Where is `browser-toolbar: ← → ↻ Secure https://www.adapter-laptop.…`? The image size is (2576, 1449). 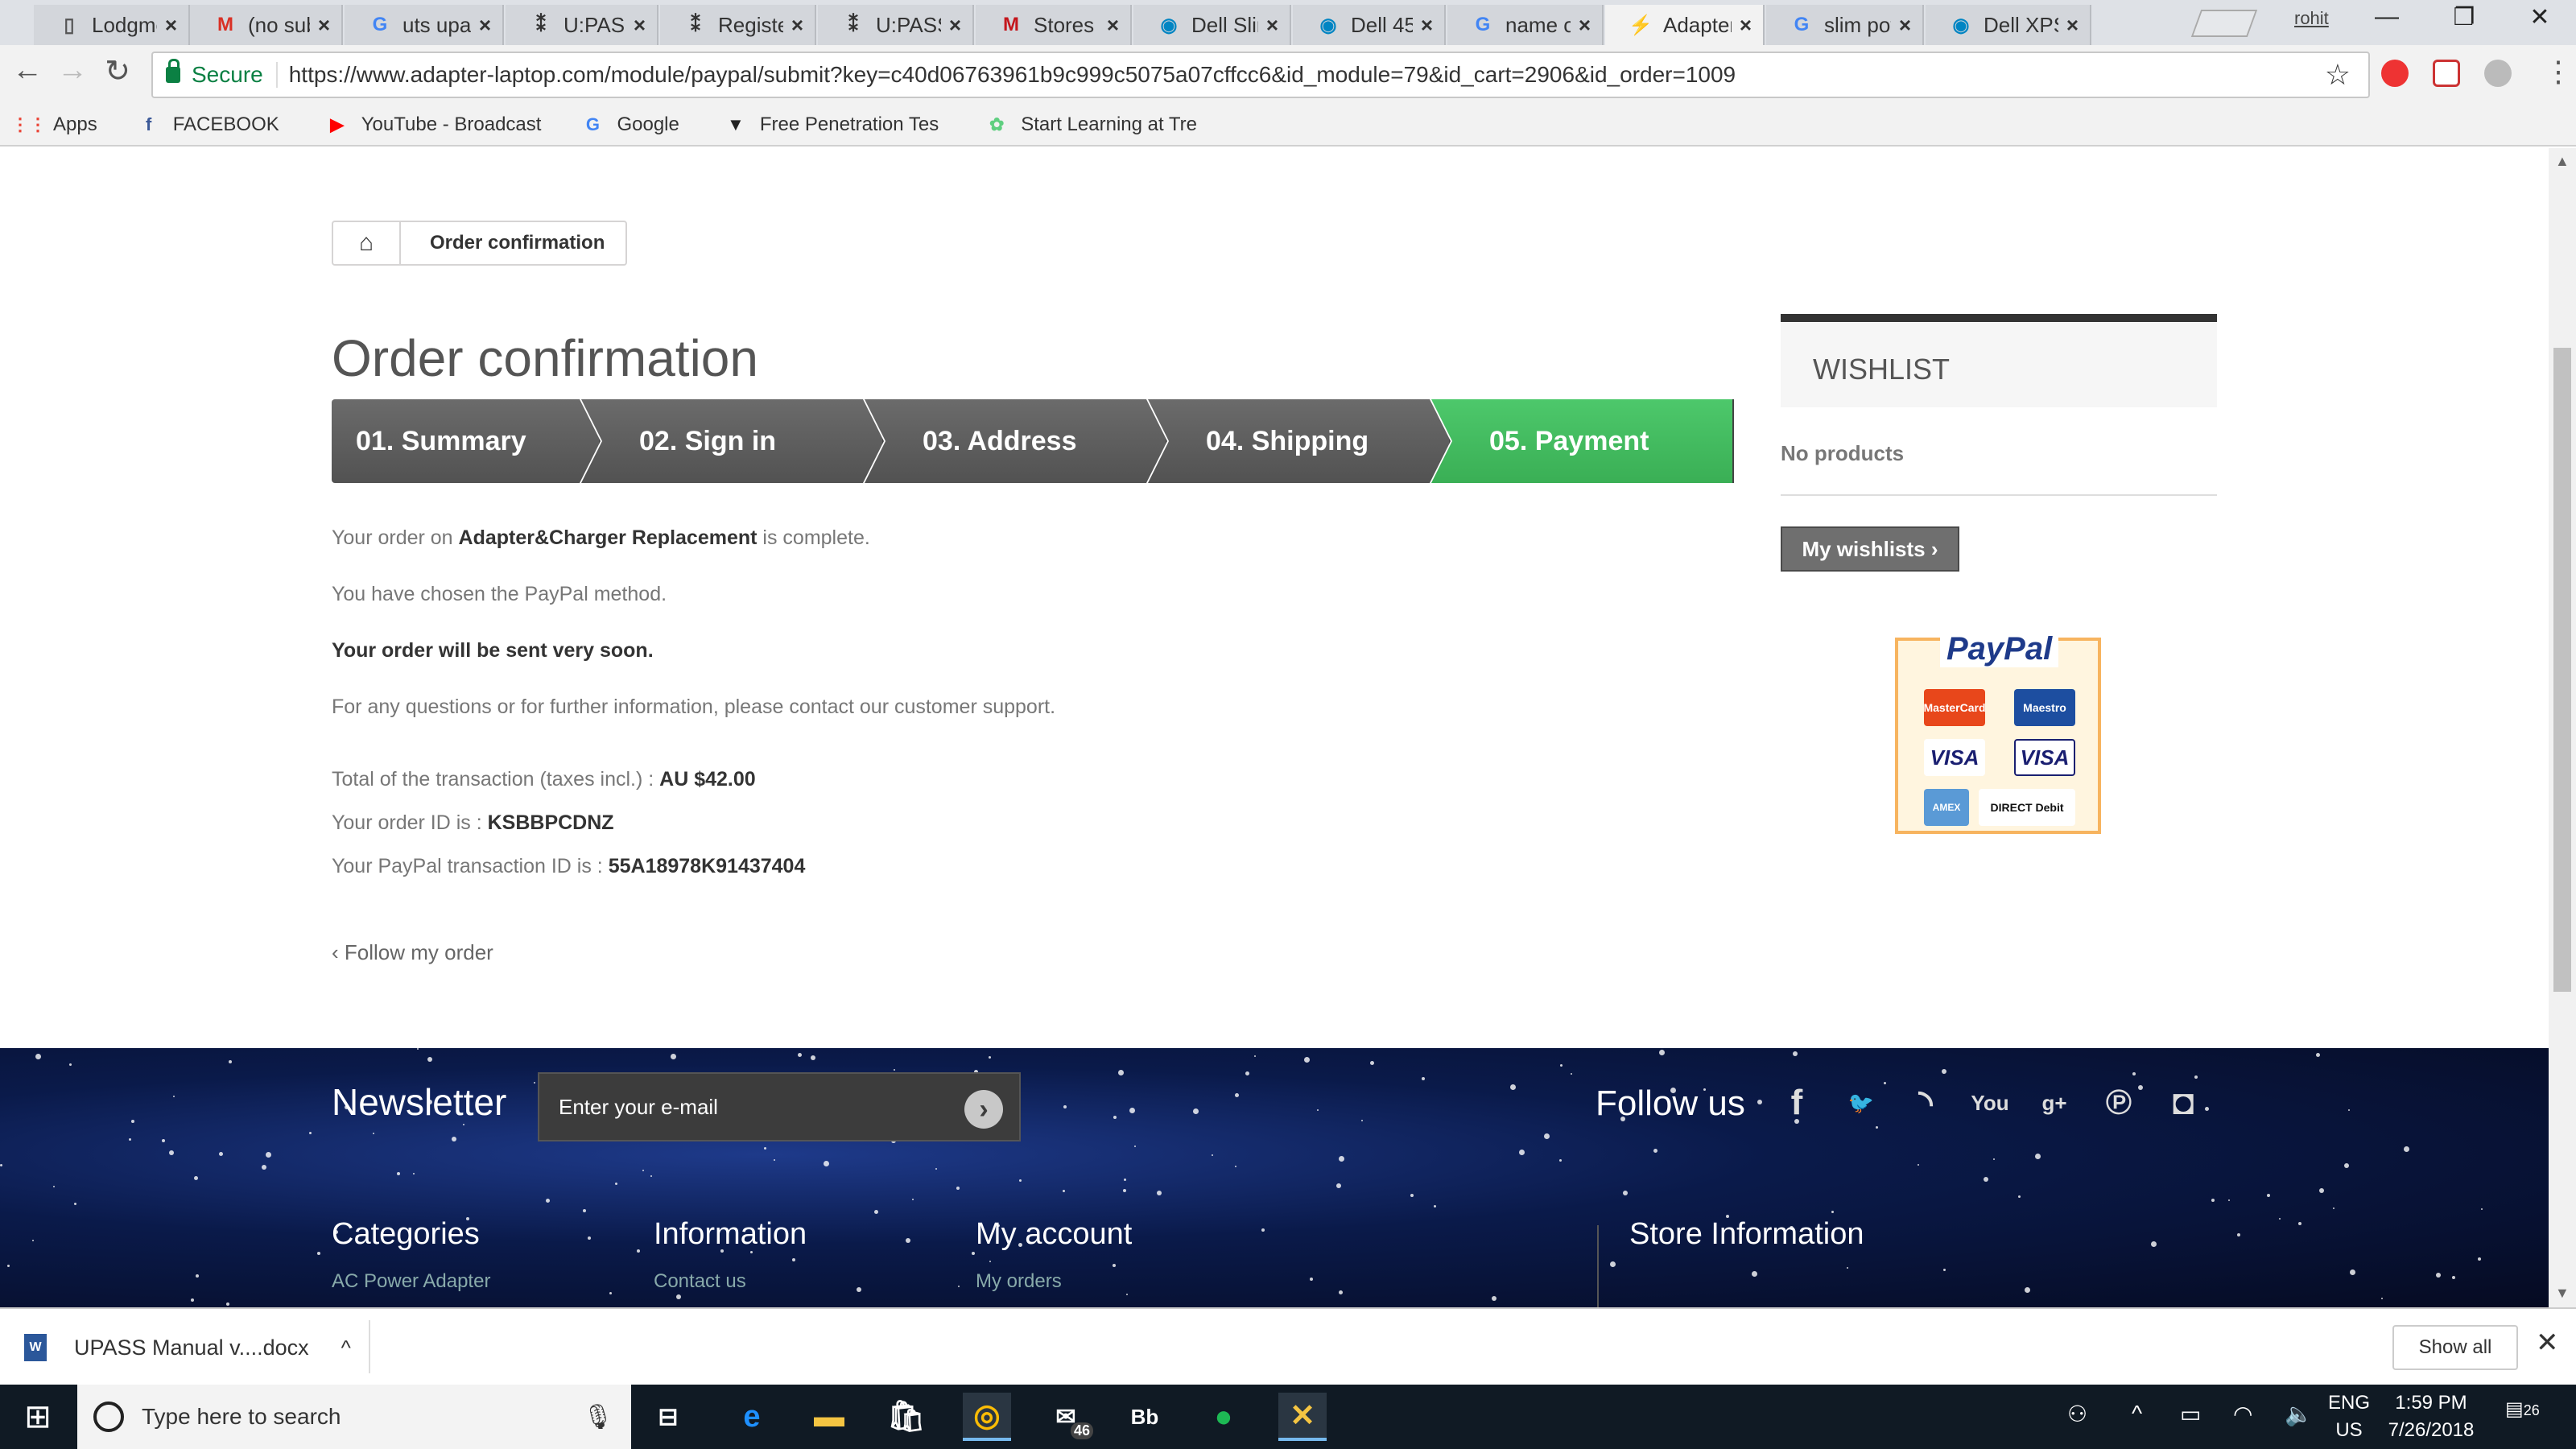 browser-toolbar: ← → ↻ Secure https://www.adapter-laptop.… is located at coordinates (1288, 75).